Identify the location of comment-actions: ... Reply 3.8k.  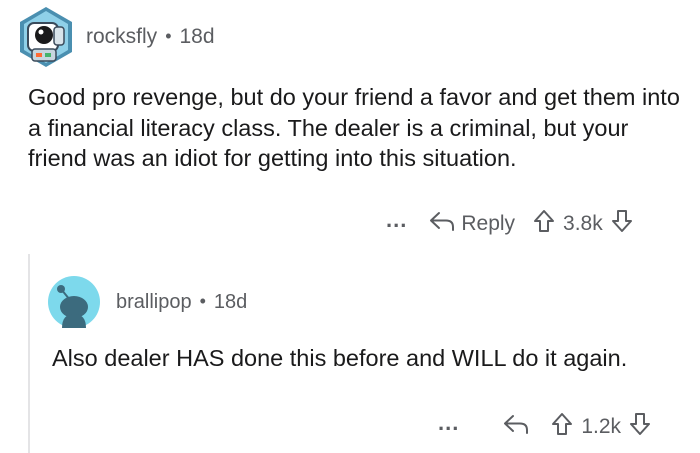
(509, 223).